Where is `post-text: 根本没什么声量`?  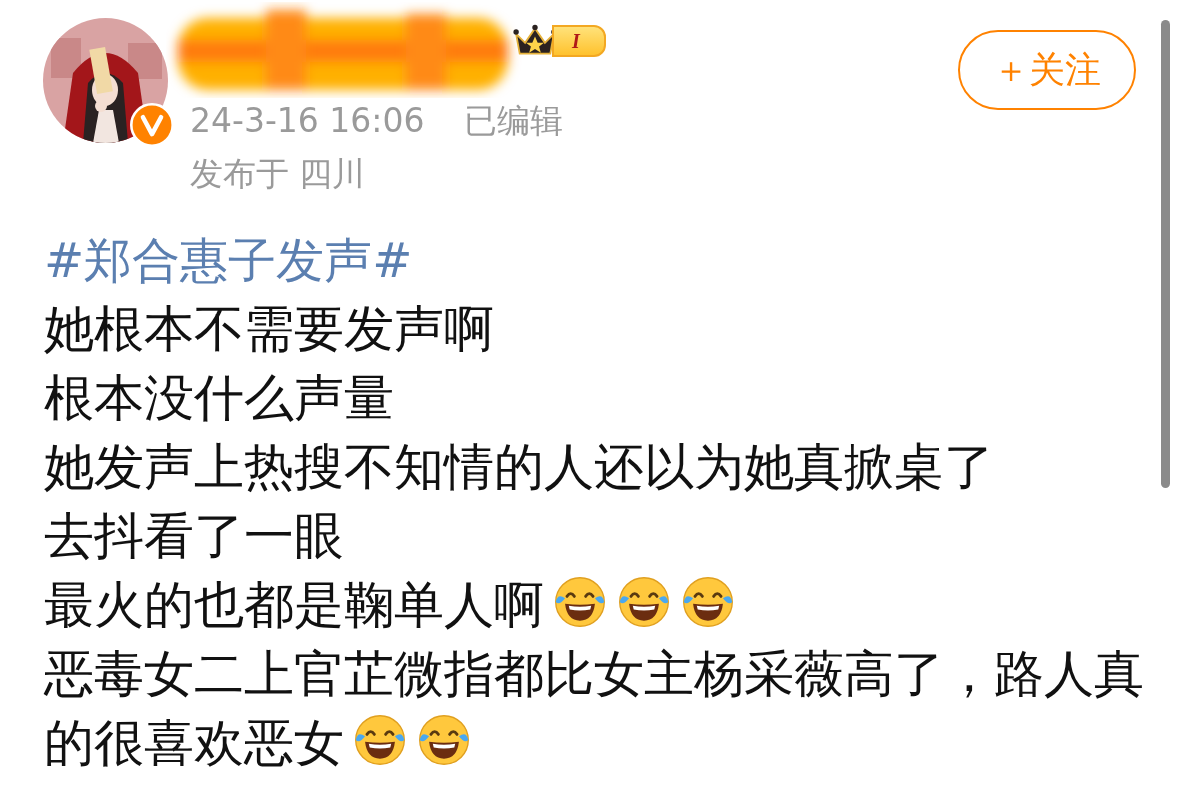
post-text: 根本没什么声量 is located at coordinates (219, 398).